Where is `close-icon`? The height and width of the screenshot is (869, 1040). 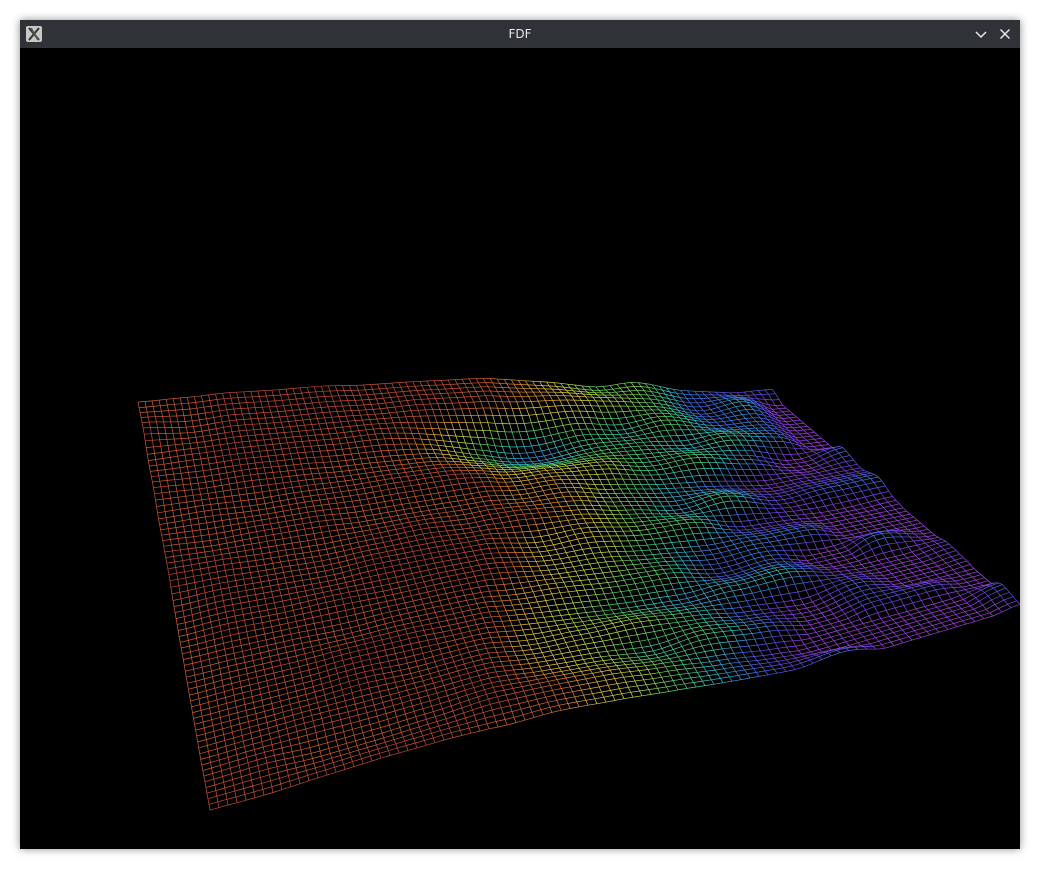 close-icon is located at coordinates (1005, 34).